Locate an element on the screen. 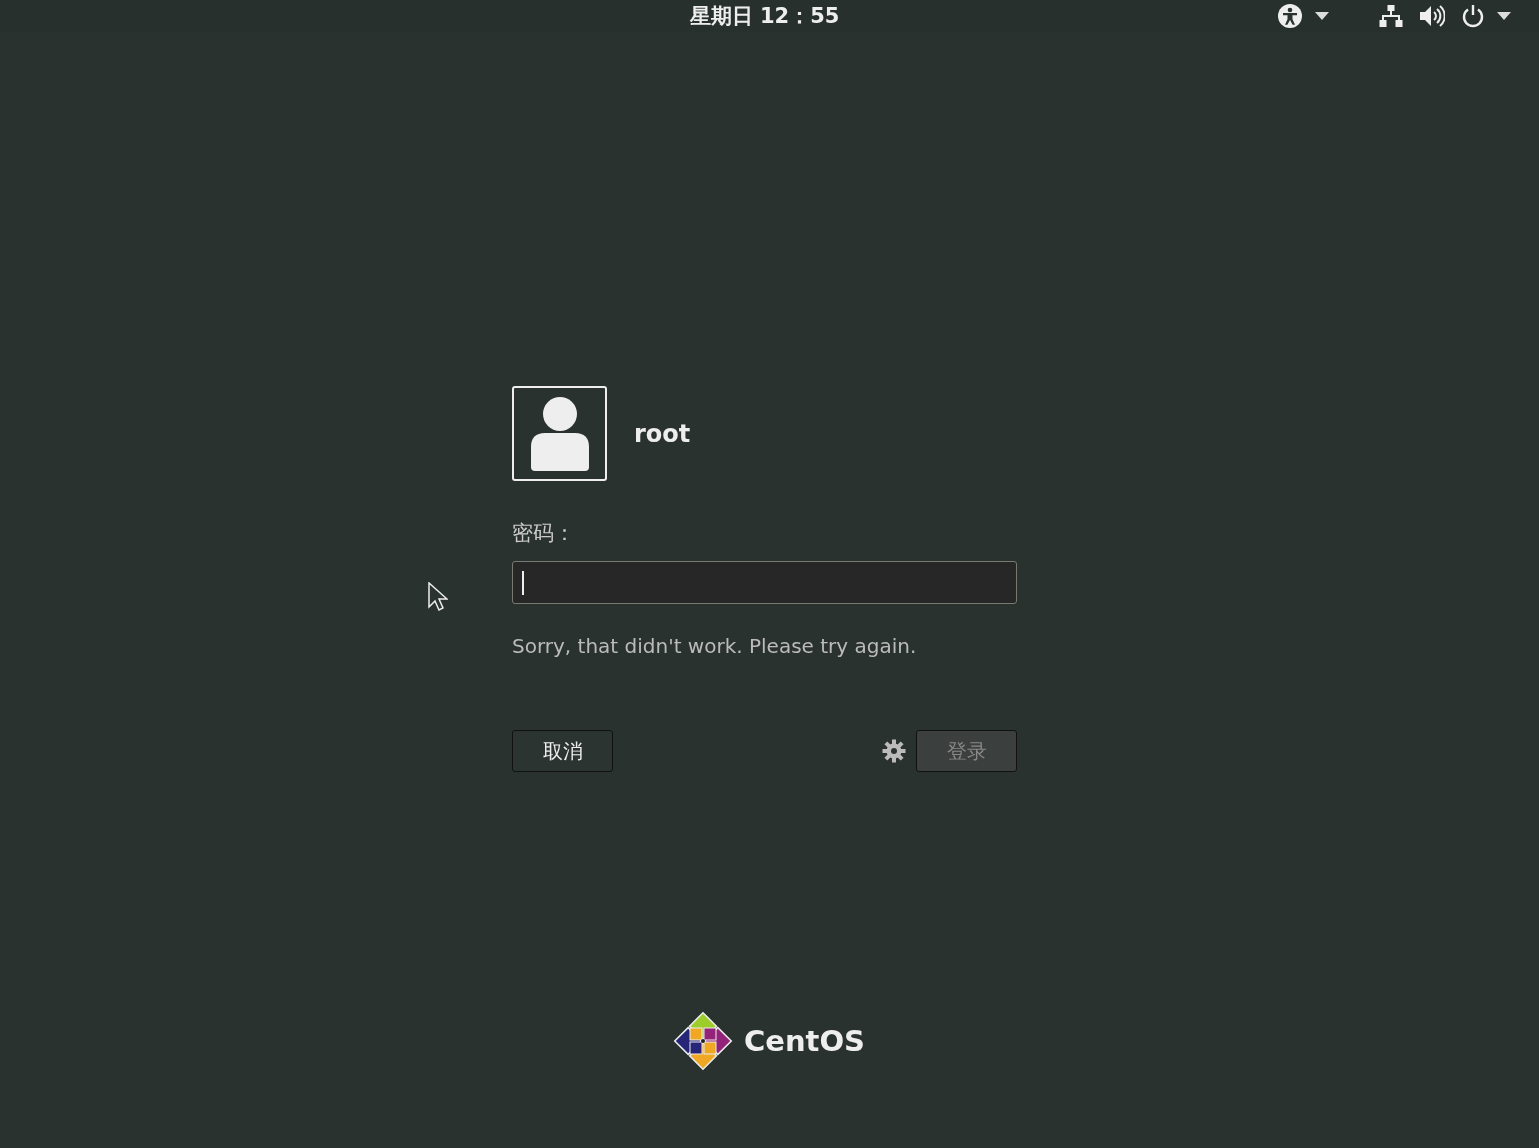 This screenshot has height=1148, width=1539. accessibility-icon is located at coordinates (1290, 16).